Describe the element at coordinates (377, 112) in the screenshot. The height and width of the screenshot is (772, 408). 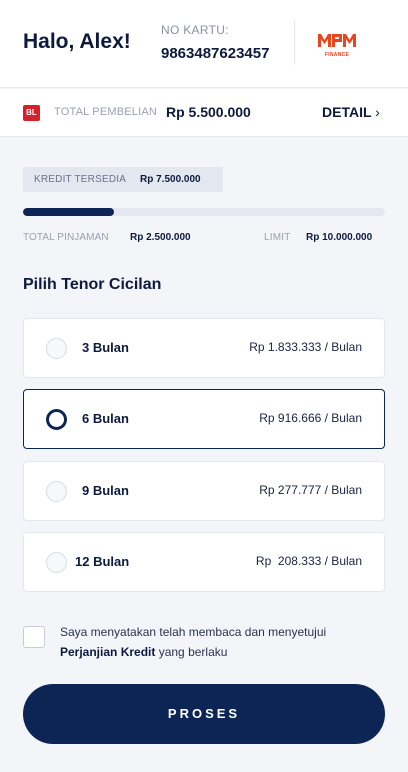
I see `chevron-right-icon: ›` at that location.